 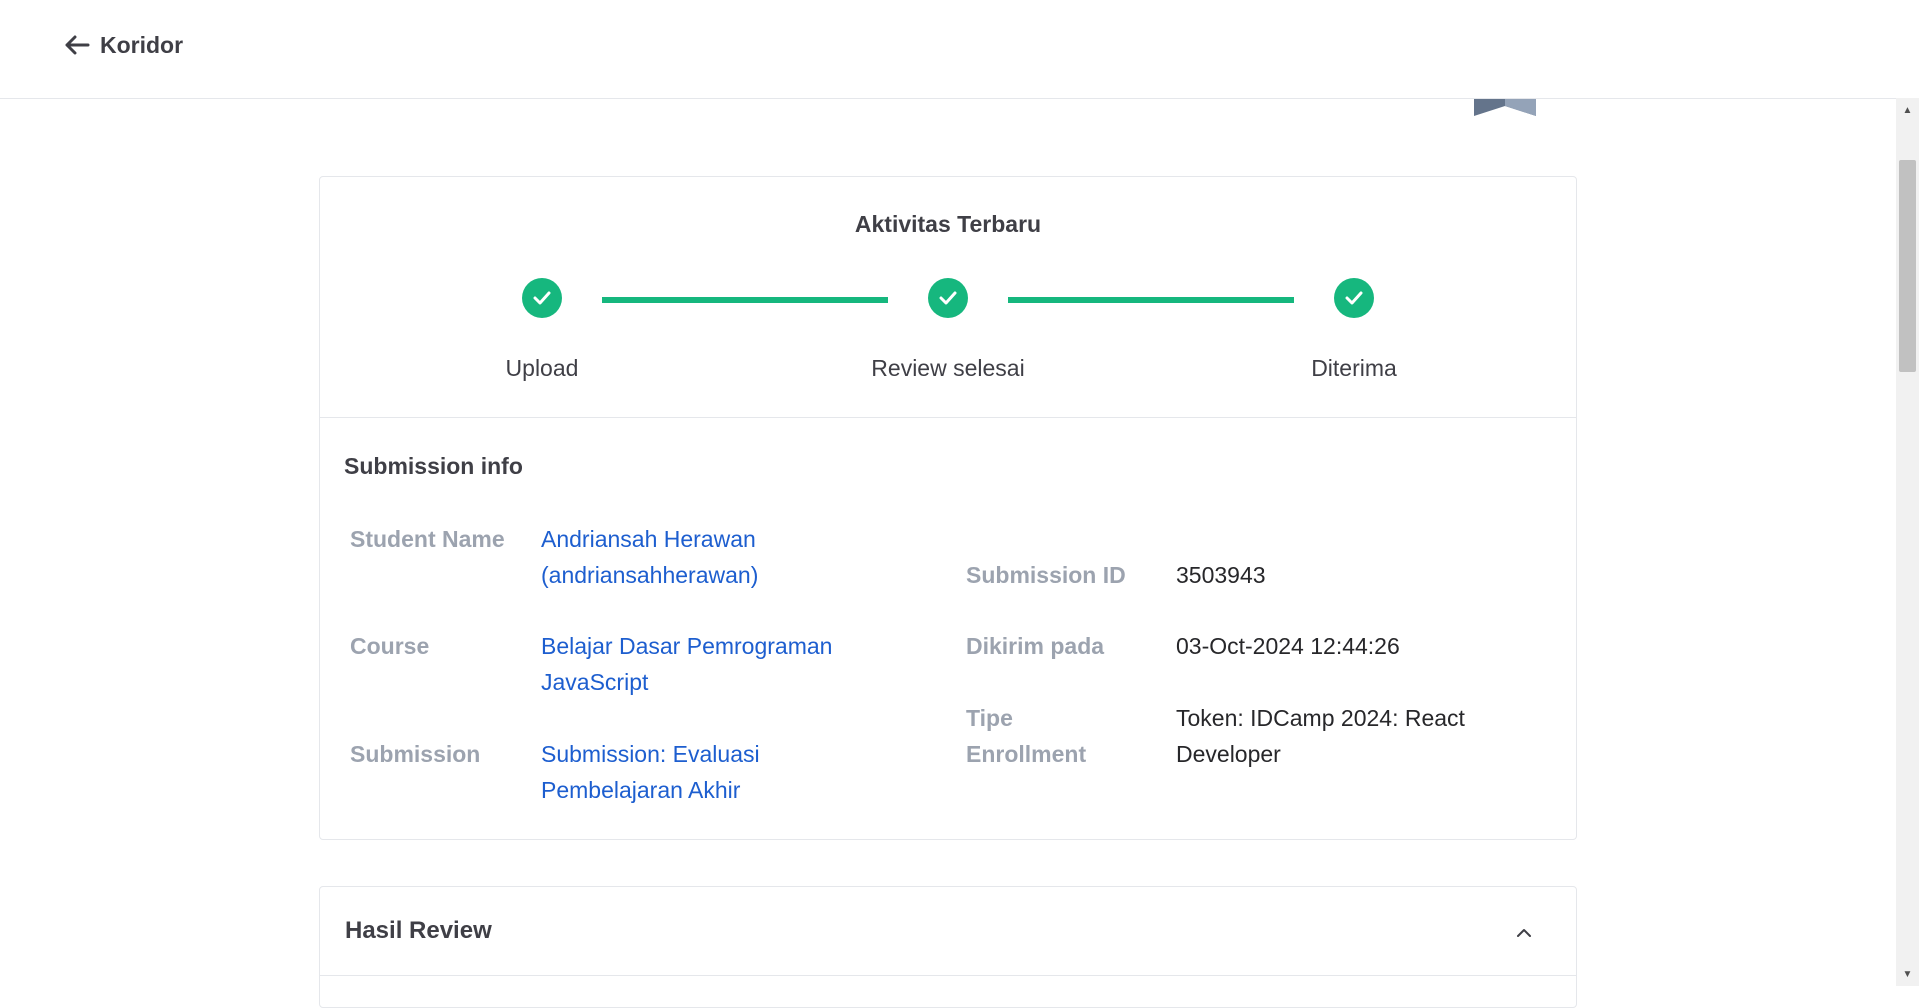 I want to click on sent-at-label: Dikirim pada, so click(x=1035, y=646).